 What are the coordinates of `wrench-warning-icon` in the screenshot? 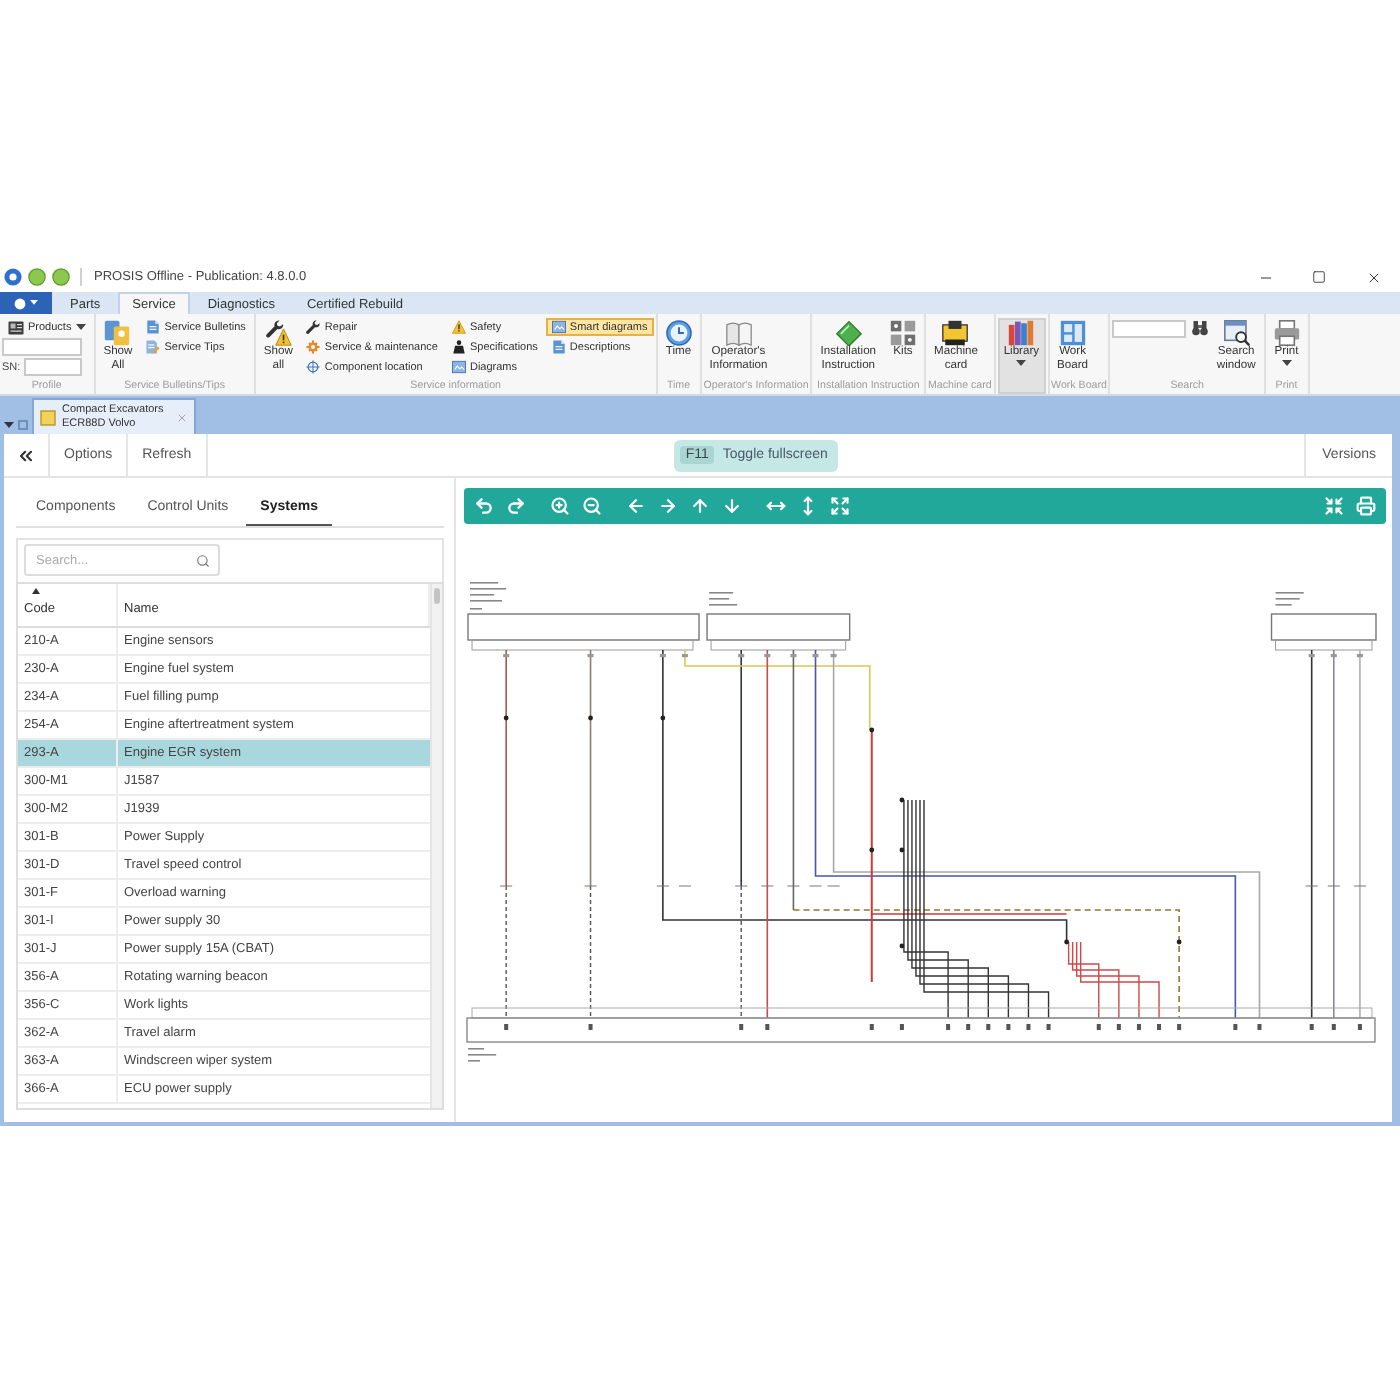 It's located at (278, 333).